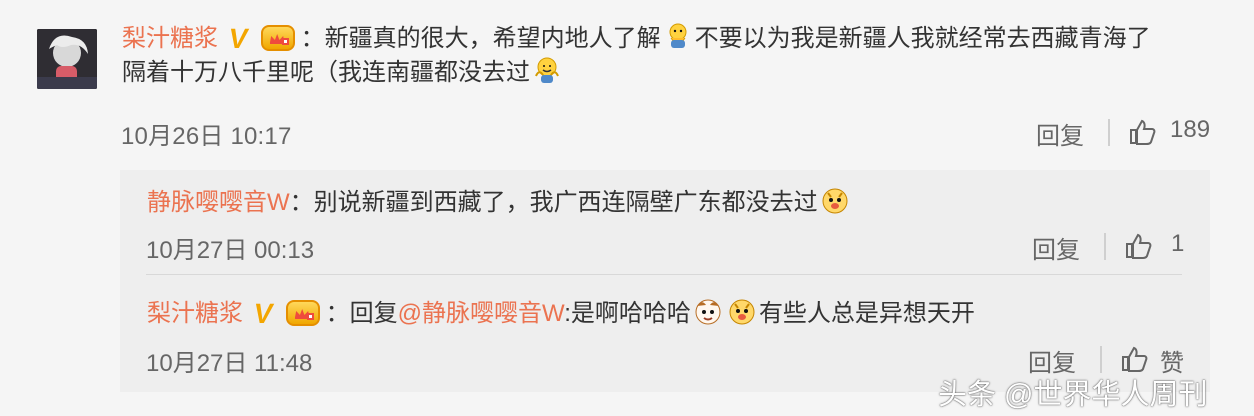  I want to click on reply-2-body: 梨汁糖浆 ：回复@静脉嘤嘤音W:是啊哈哈哈, so click(561, 314).